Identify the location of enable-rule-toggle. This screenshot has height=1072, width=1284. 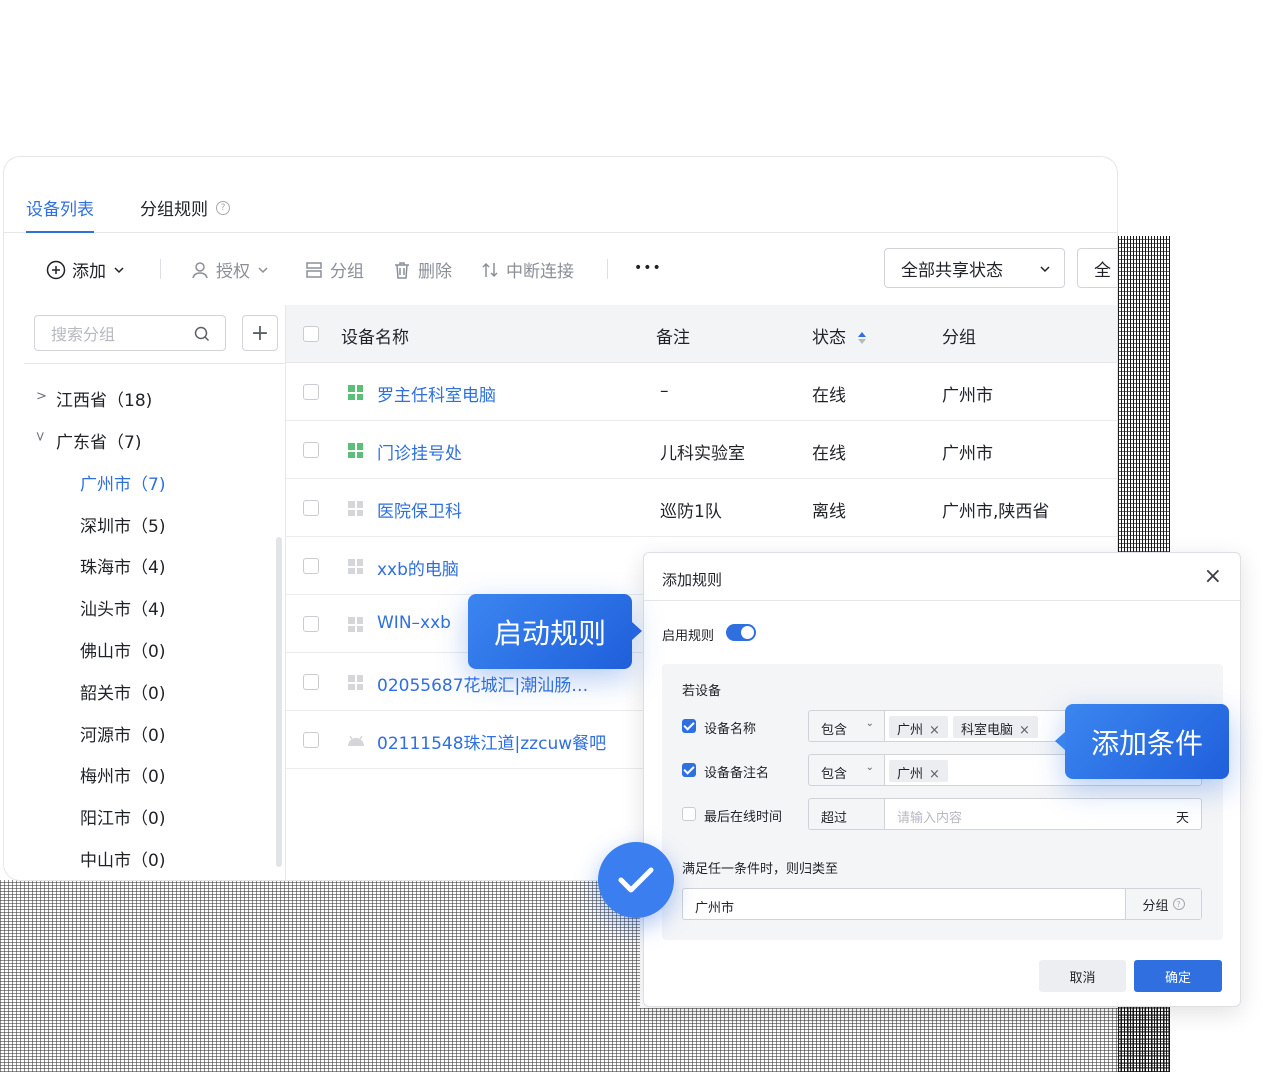
(741, 632).